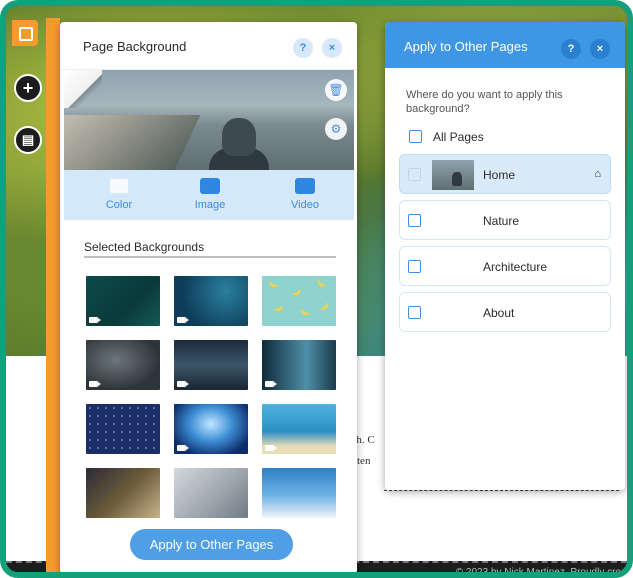 The image size is (633, 578). I want to click on gear-icon: ⚙, so click(336, 129).